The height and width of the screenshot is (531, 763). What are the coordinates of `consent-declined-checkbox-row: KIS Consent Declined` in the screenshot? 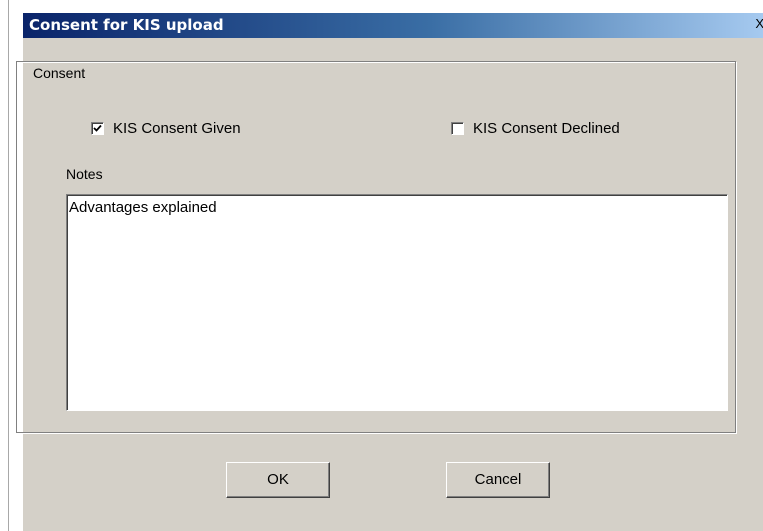 It's located at (535, 128).